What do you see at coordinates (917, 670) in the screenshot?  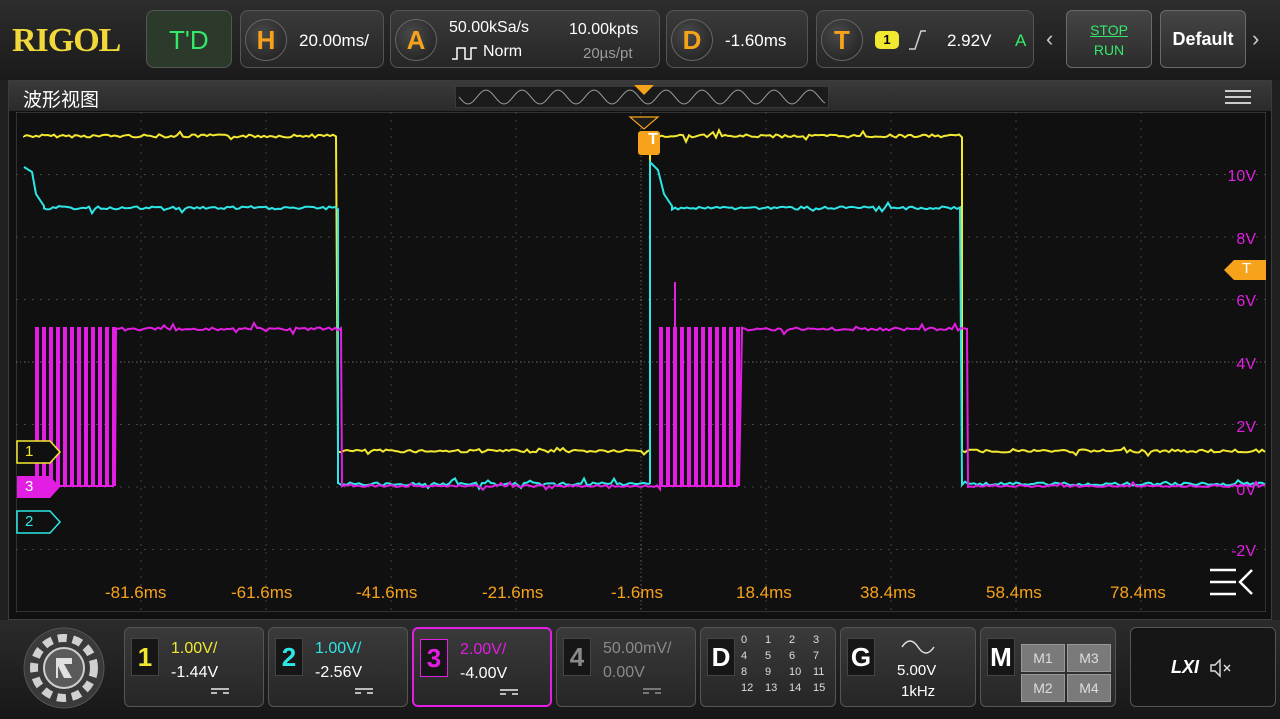 I see `generator-amplitude: 5.00V` at bounding box center [917, 670].